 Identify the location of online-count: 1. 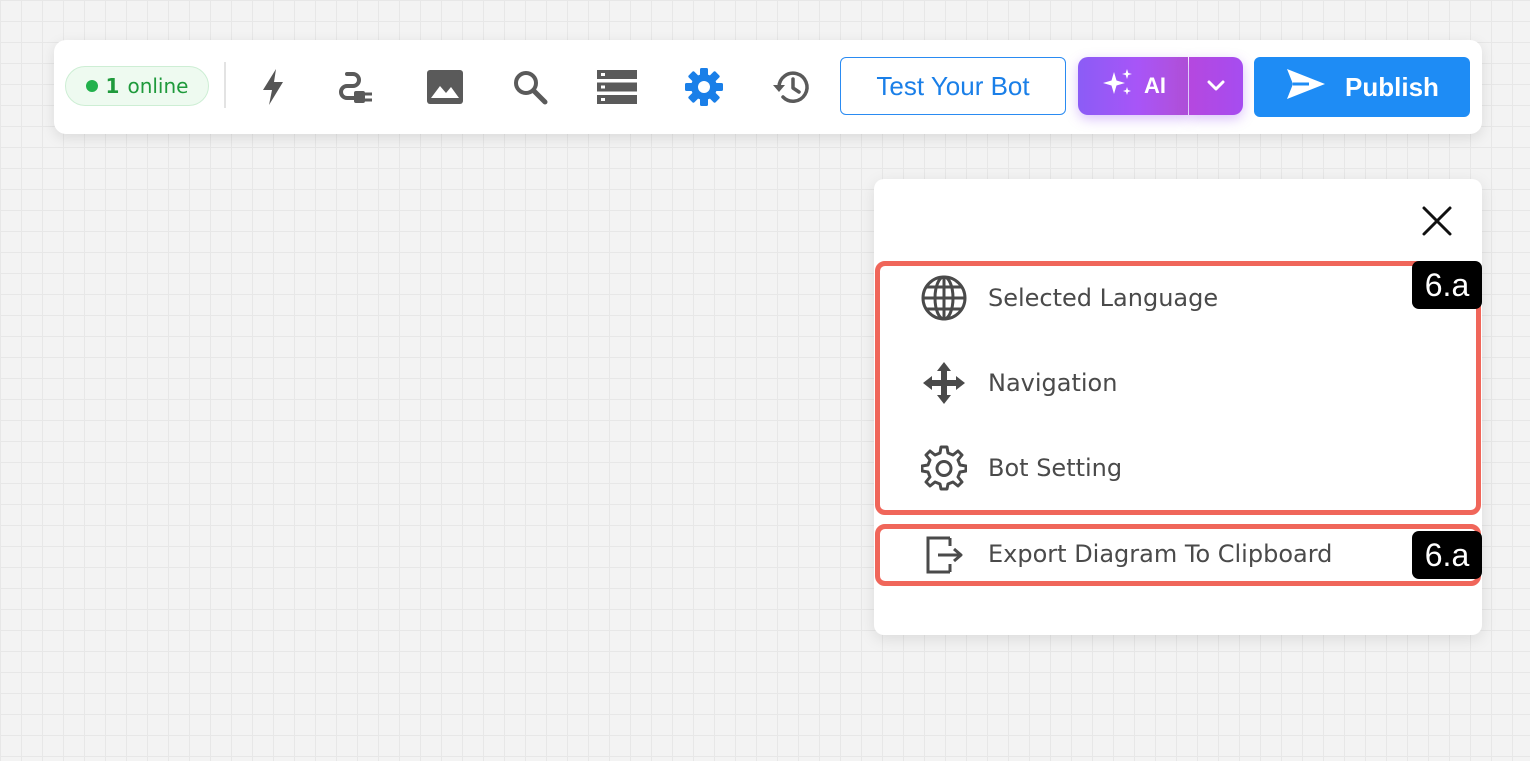
(112, 86).